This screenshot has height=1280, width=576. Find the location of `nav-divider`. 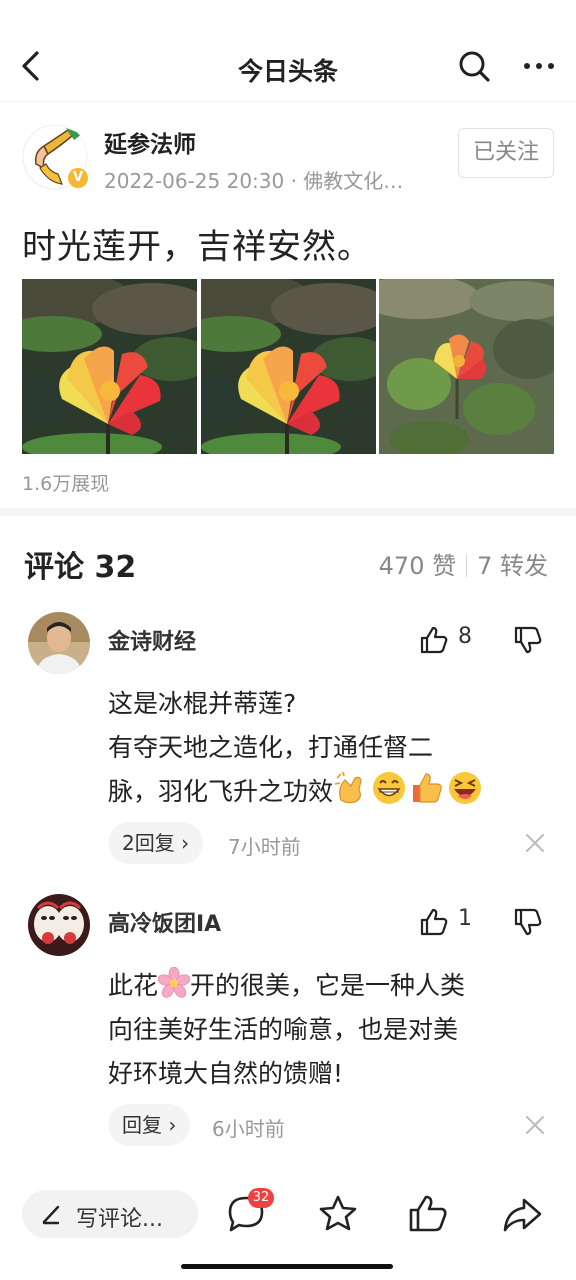

nav-divider is located at coordinates (288, 101).